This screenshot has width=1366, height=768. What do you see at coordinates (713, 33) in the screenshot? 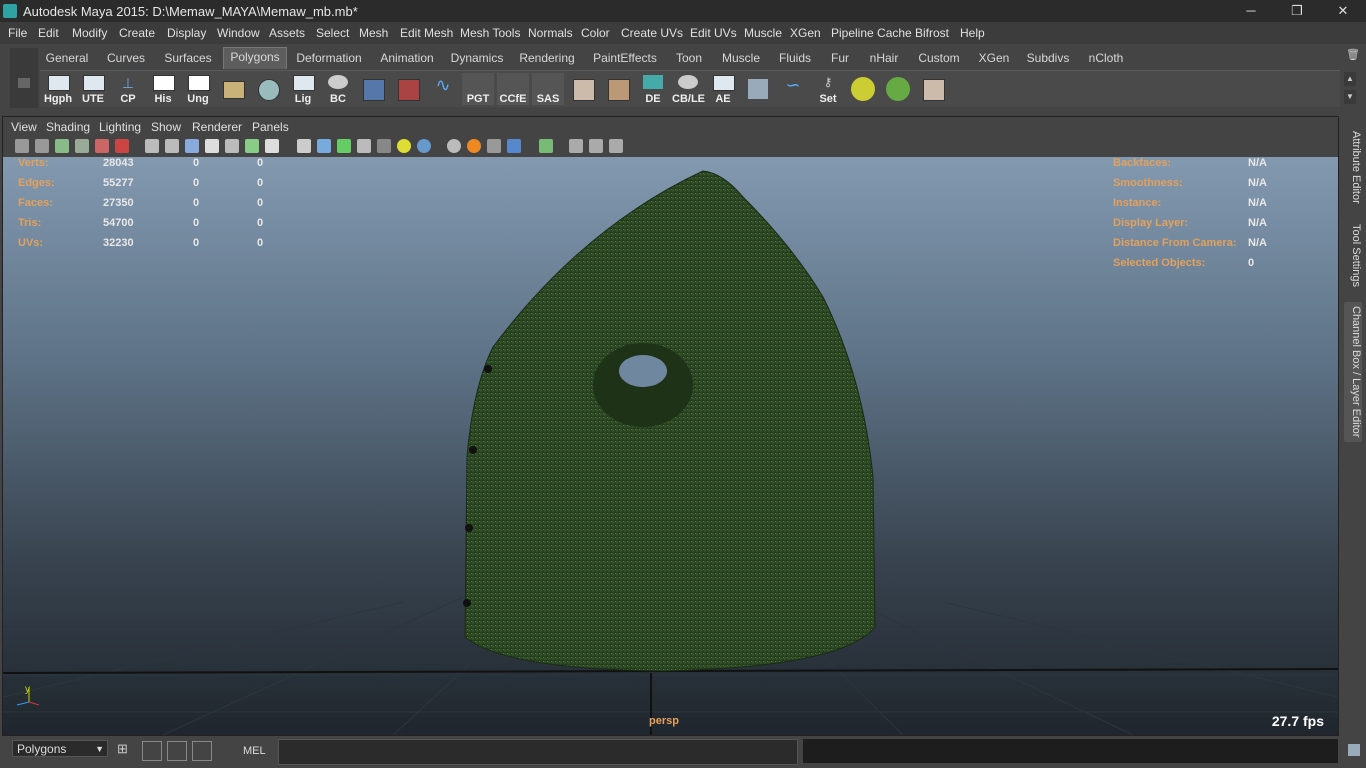
I see `menu-edit-uvs: Edit UVs` at bounding box center [713, 33].